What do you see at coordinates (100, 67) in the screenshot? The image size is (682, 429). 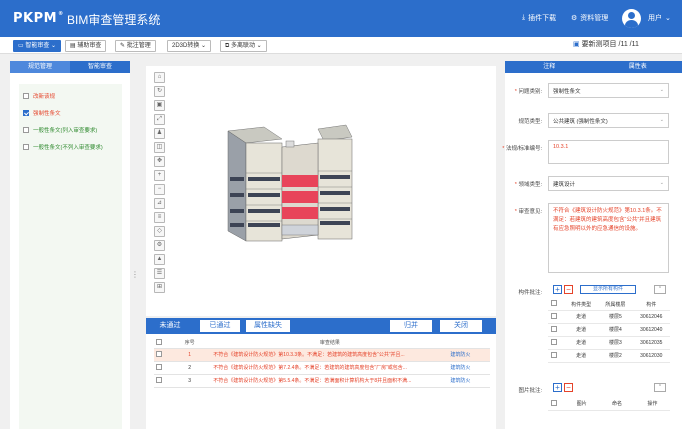 I see `tab-smart-review: 智能审查` at bounding box center [100, 67].